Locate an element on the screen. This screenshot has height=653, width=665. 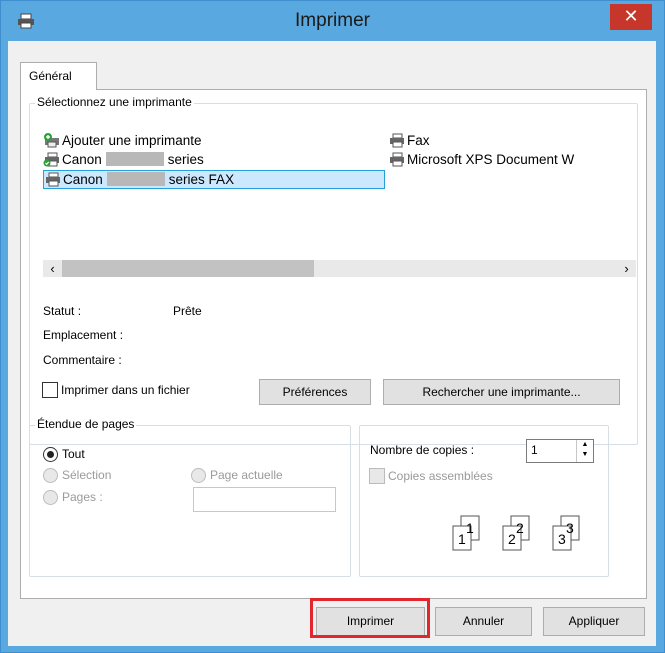
close-icon: ✕ is located at coordinates (631, 16).